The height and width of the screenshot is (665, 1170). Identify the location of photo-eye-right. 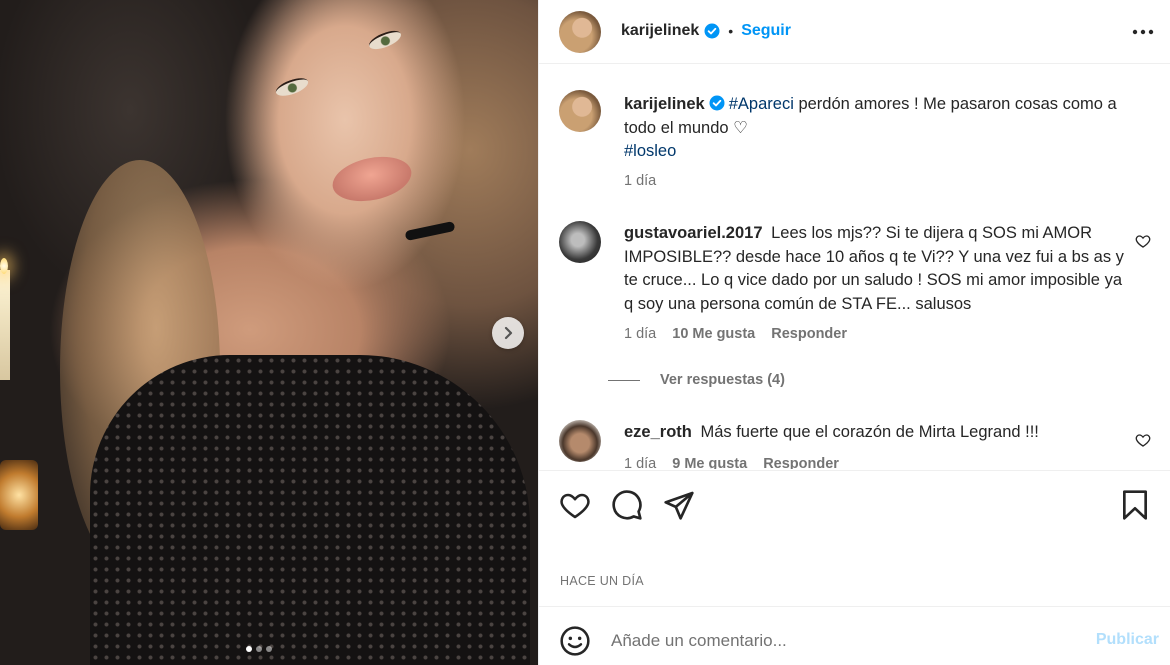
(385, 40).